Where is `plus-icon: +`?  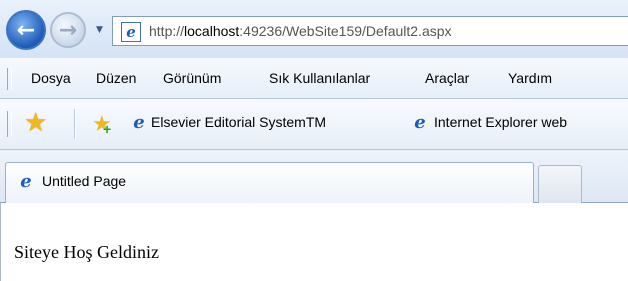
plus-icon: + is located at coordinates (107, 129).